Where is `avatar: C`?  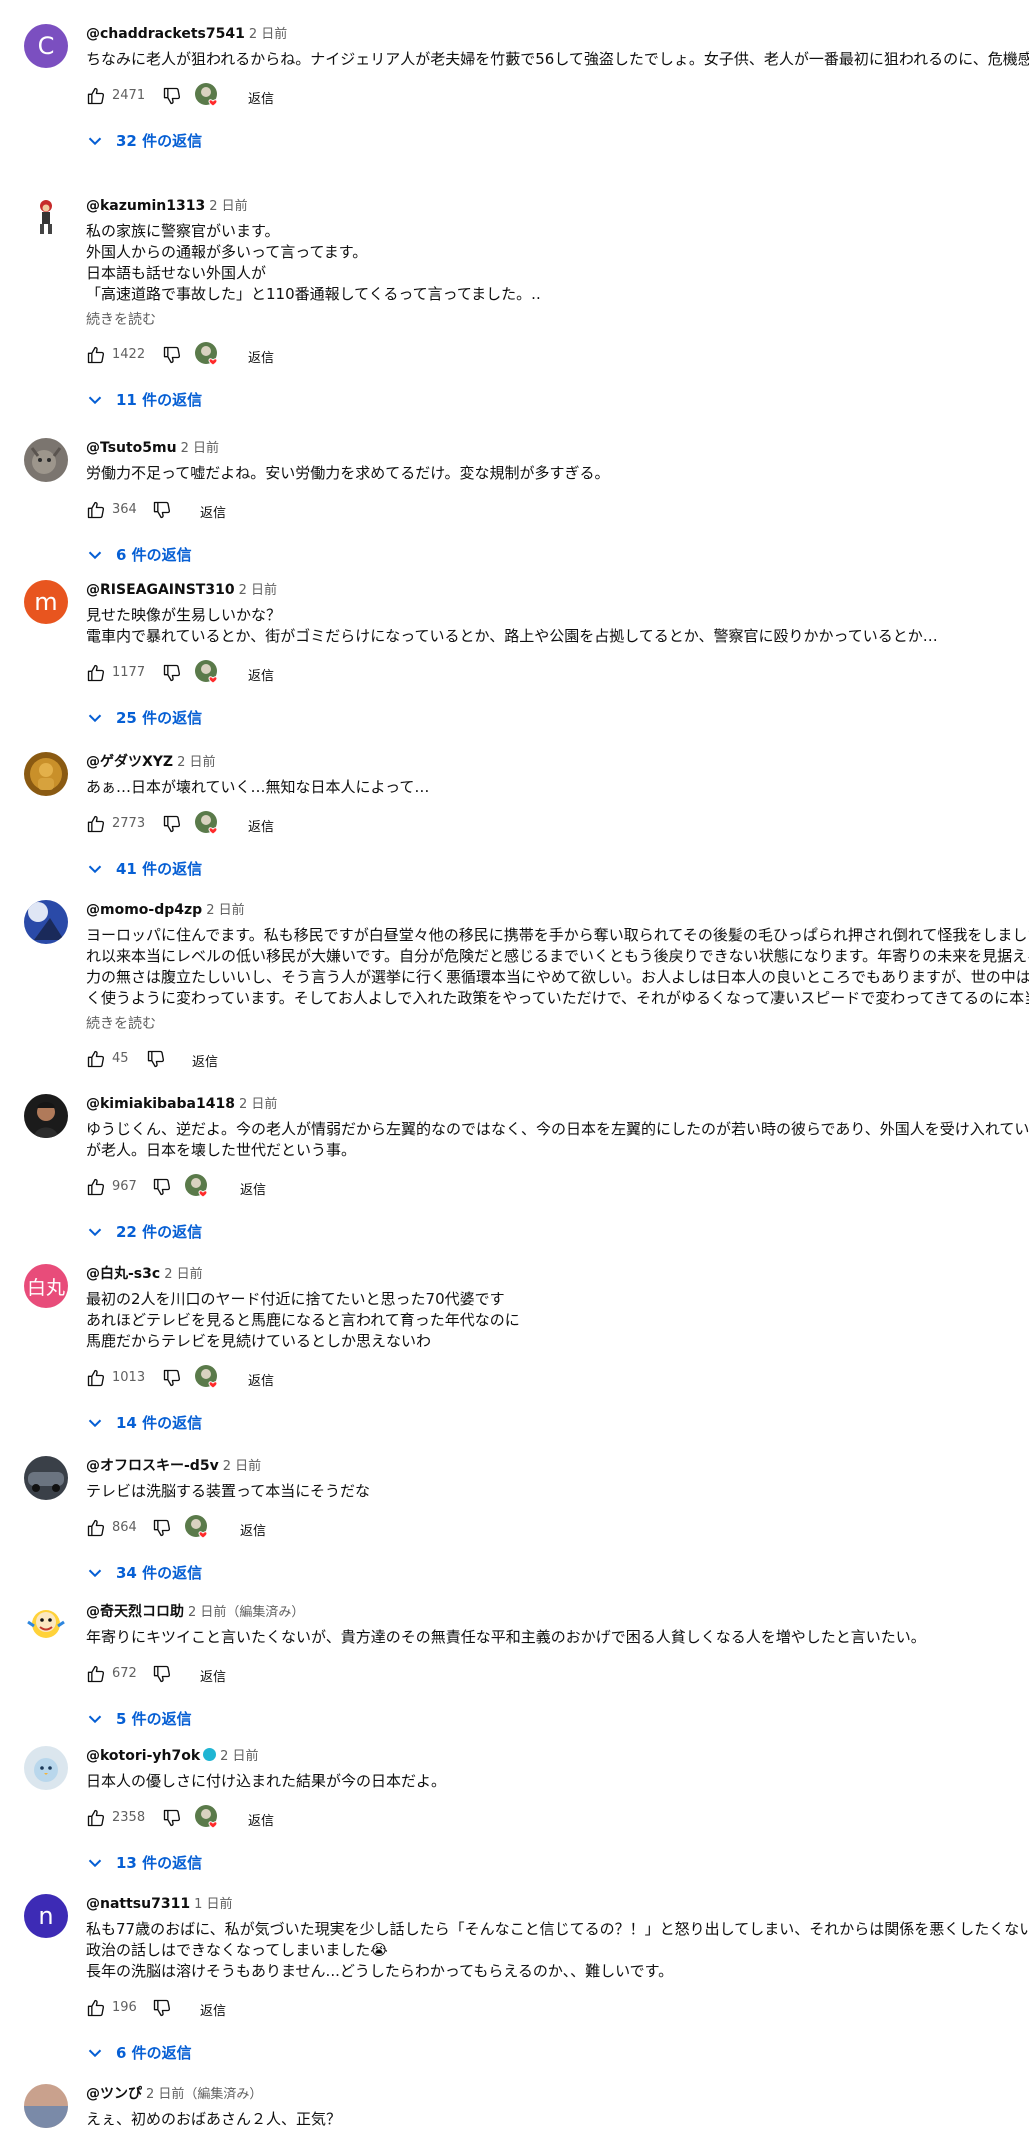 avatar: C is located at coordinates (46, 46).